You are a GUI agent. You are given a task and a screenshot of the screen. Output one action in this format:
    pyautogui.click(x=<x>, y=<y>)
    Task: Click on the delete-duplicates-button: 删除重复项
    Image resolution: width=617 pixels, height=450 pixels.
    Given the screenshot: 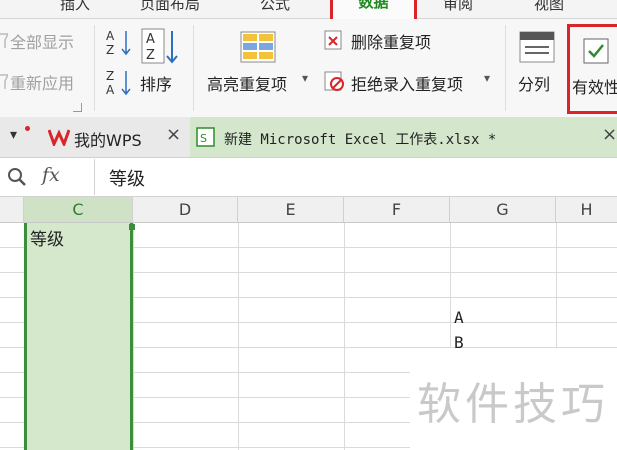 What is the action you would take?
    pyautogui.click(x=391, y=41)
    